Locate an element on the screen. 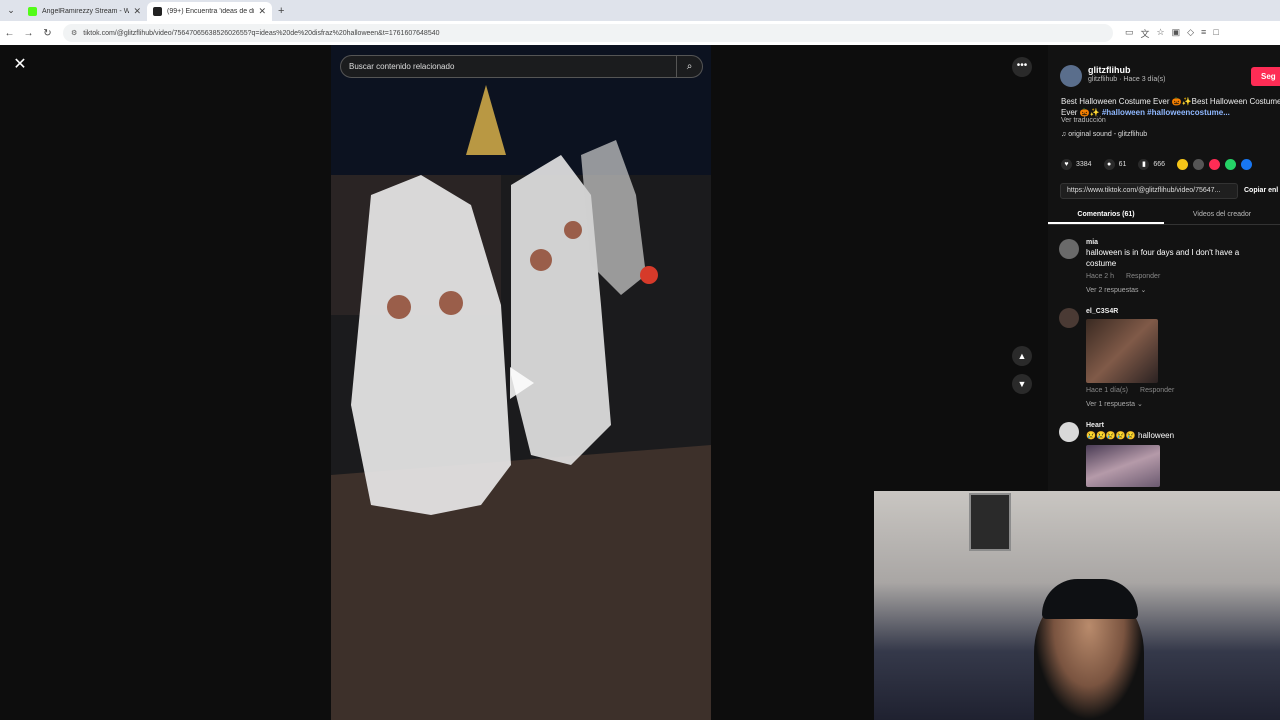 The image size is (1280, 720). view-replies-link: Ver 2 respuestas ⌄ is located at coordinates (1173, 290).